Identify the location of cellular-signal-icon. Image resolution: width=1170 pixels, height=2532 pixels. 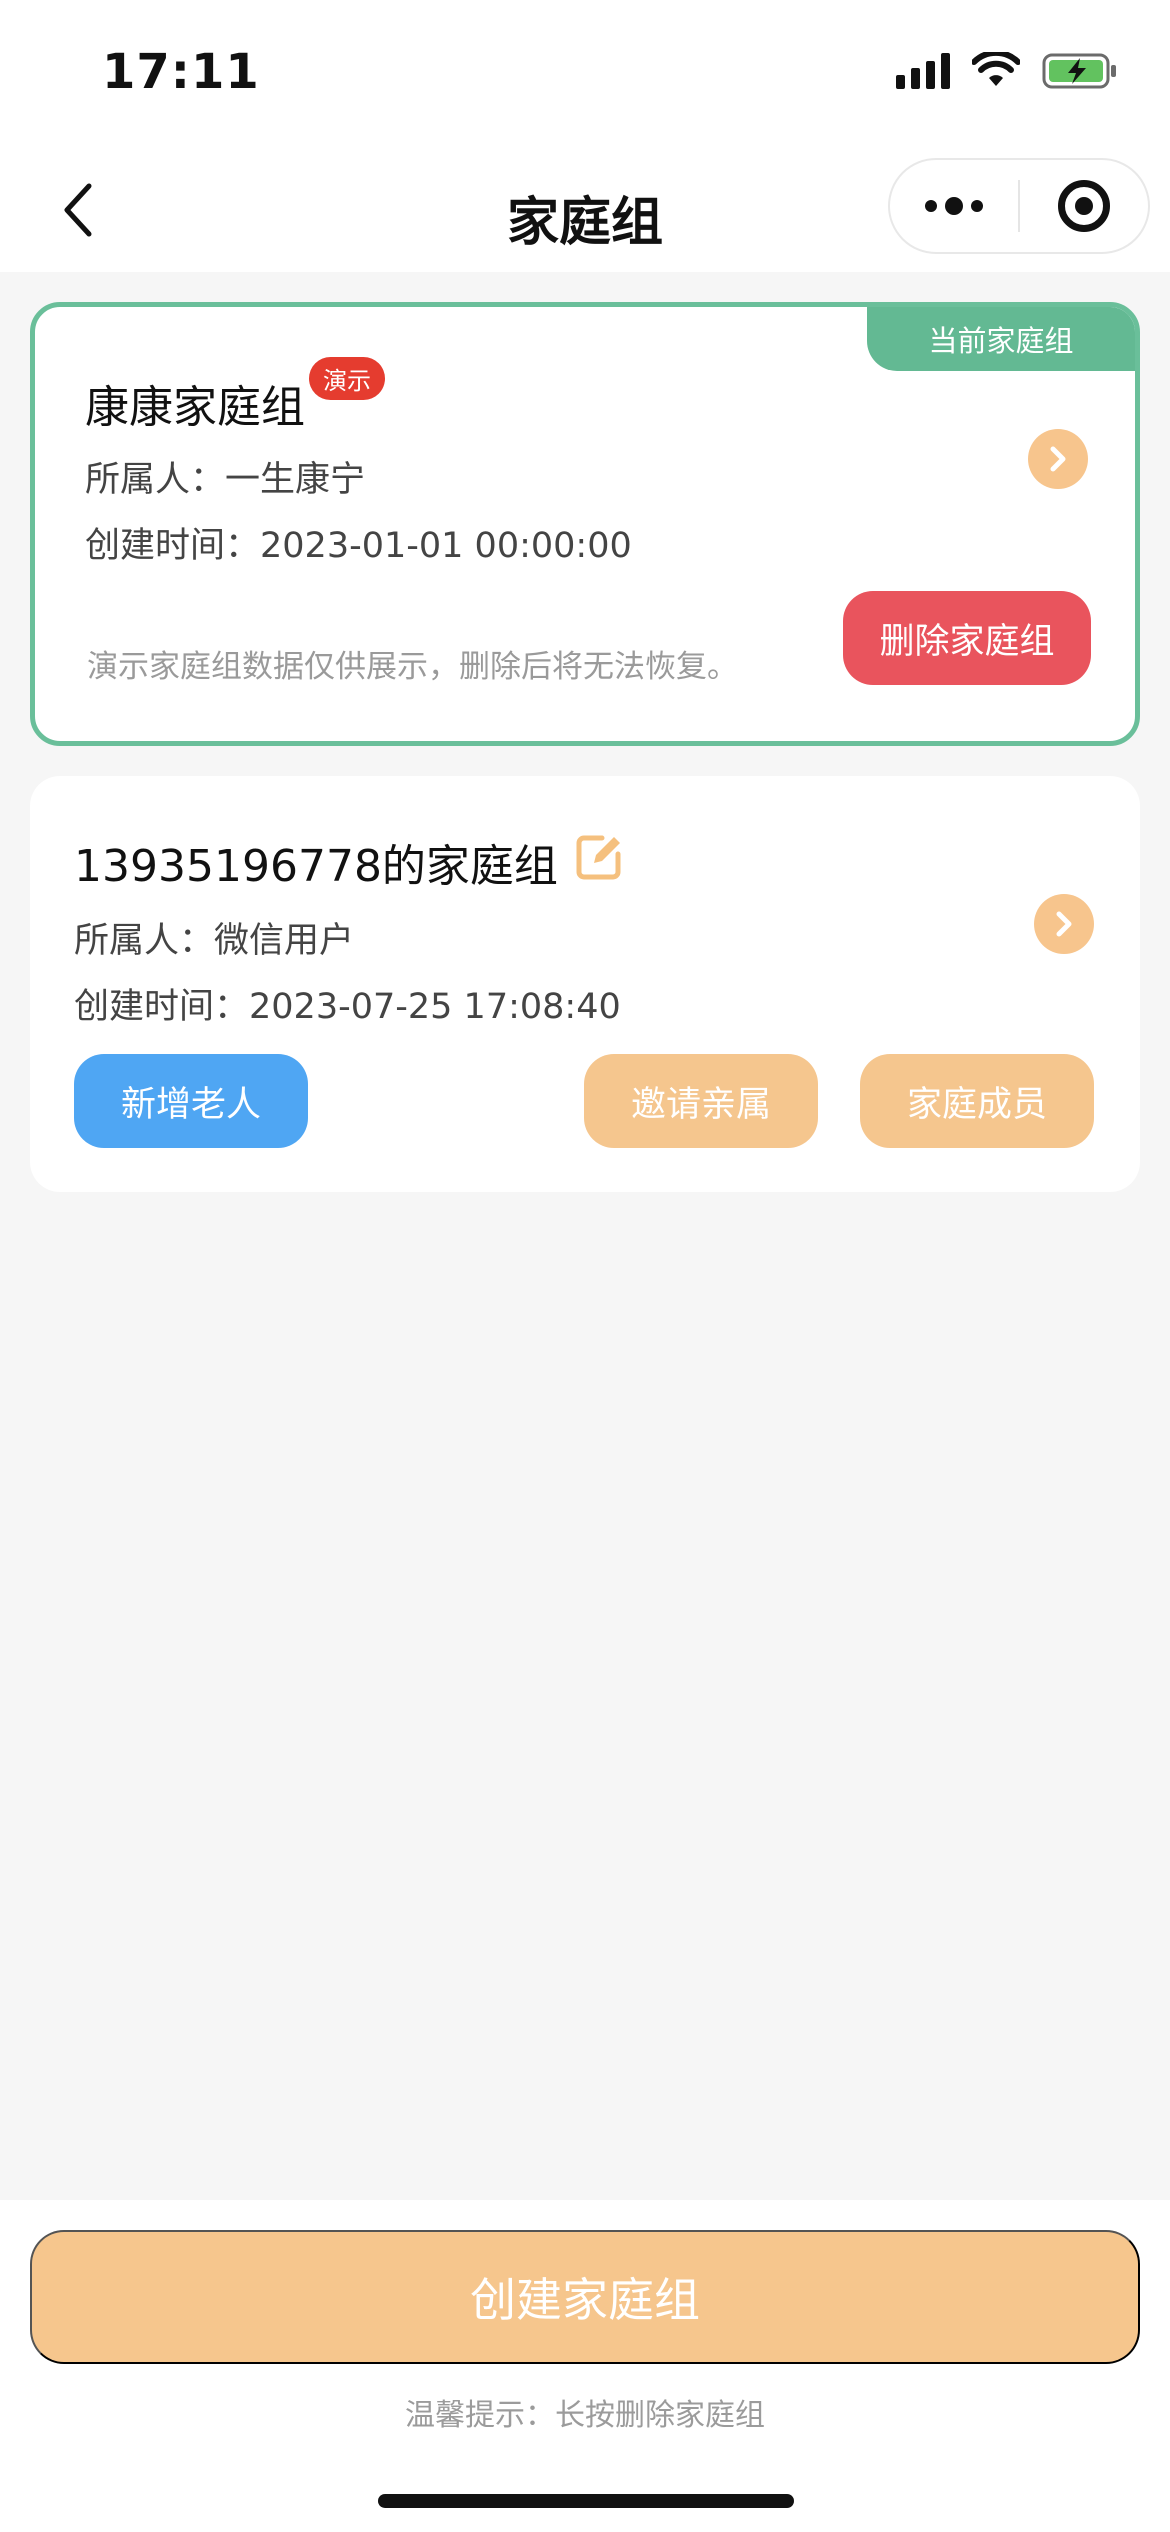
(923, 71).